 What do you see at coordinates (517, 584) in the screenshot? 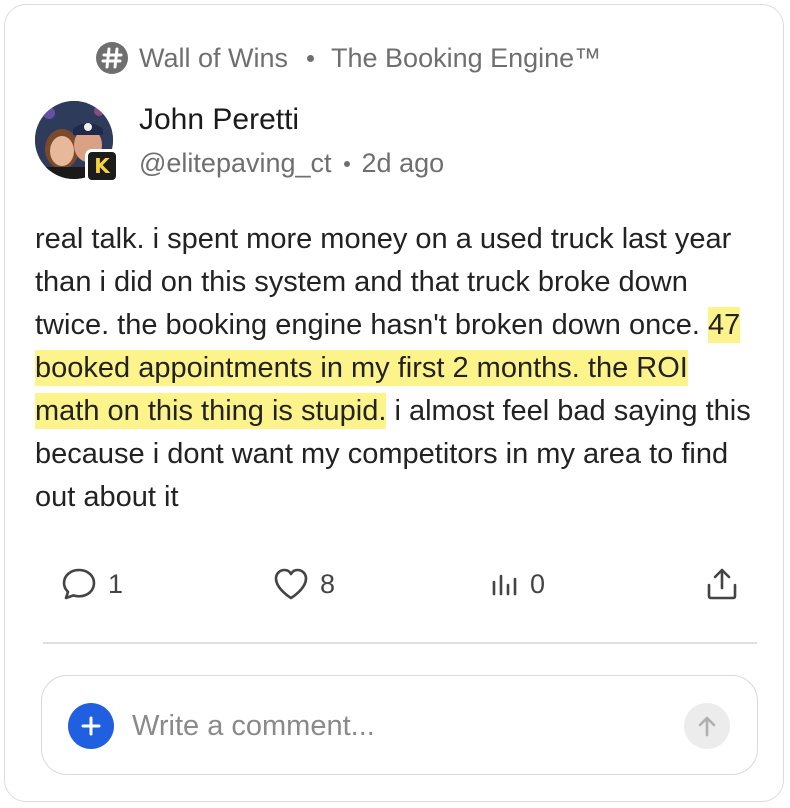
I see `views-stat: 0` at bounding box center [517, 584].